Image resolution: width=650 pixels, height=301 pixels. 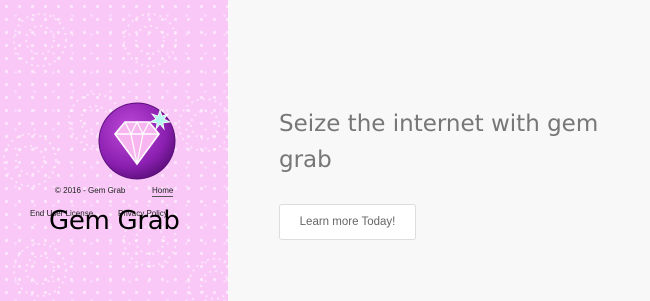 What do you see at coordinates (163, 191) in the screenshot?
I see `home-link: Home` at bounding box center [163, 191].